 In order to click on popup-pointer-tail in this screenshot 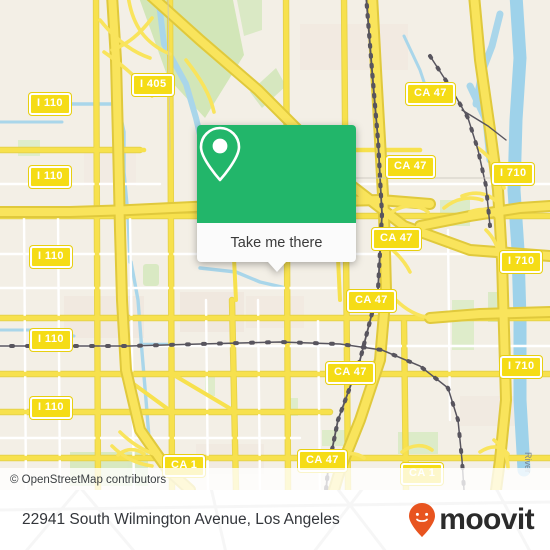, I will do `click(276, 267)`.